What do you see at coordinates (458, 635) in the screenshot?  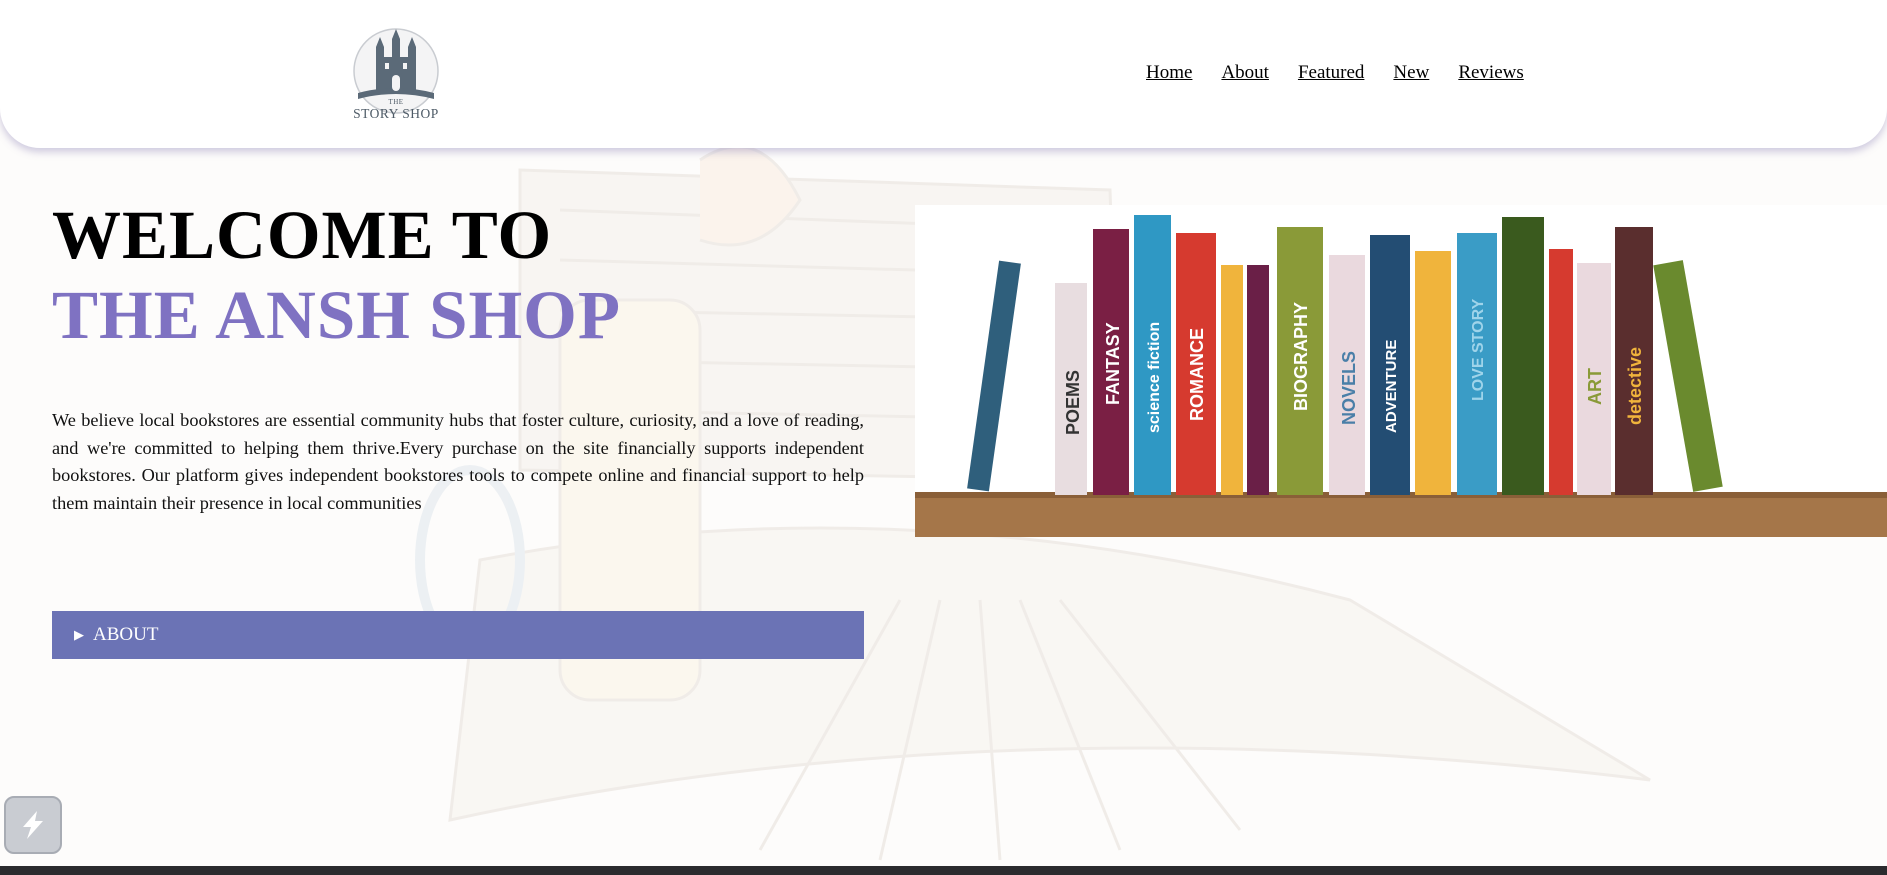 I see `about-accordion-toggle: ▶ ABOUT` at bounding box center [458, 635].